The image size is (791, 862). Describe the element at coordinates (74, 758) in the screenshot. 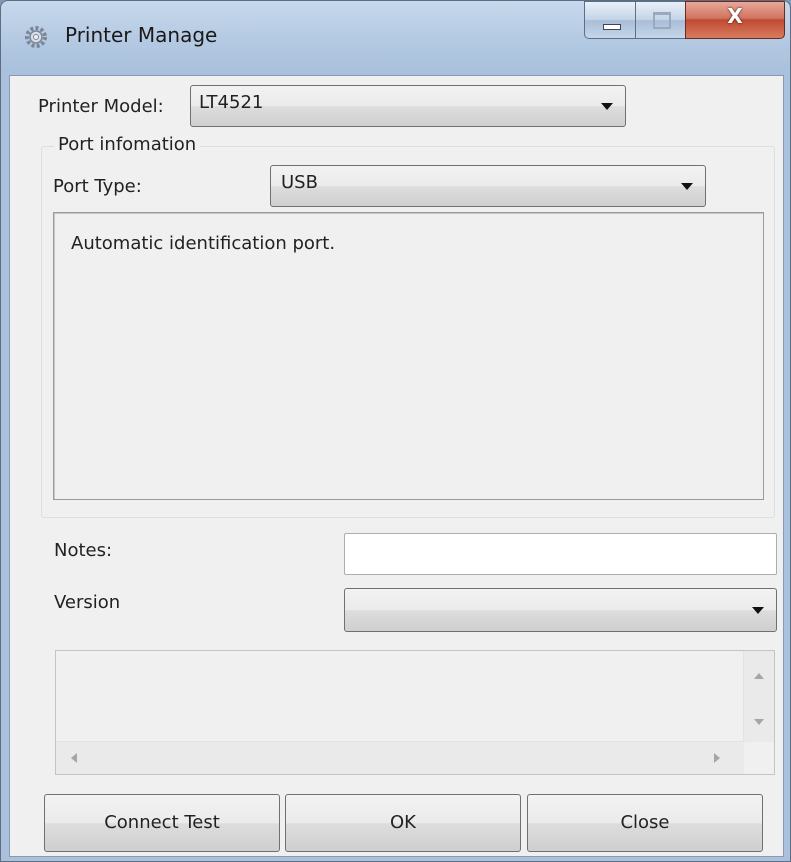

I see `scroll-left-icon` at that location.